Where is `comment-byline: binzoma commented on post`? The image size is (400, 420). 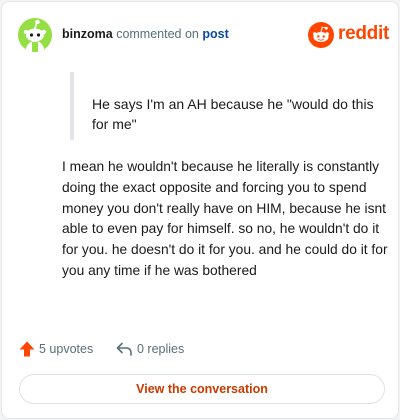 comment-byline: binzoma commented on post is located at coordinates (145, 34).